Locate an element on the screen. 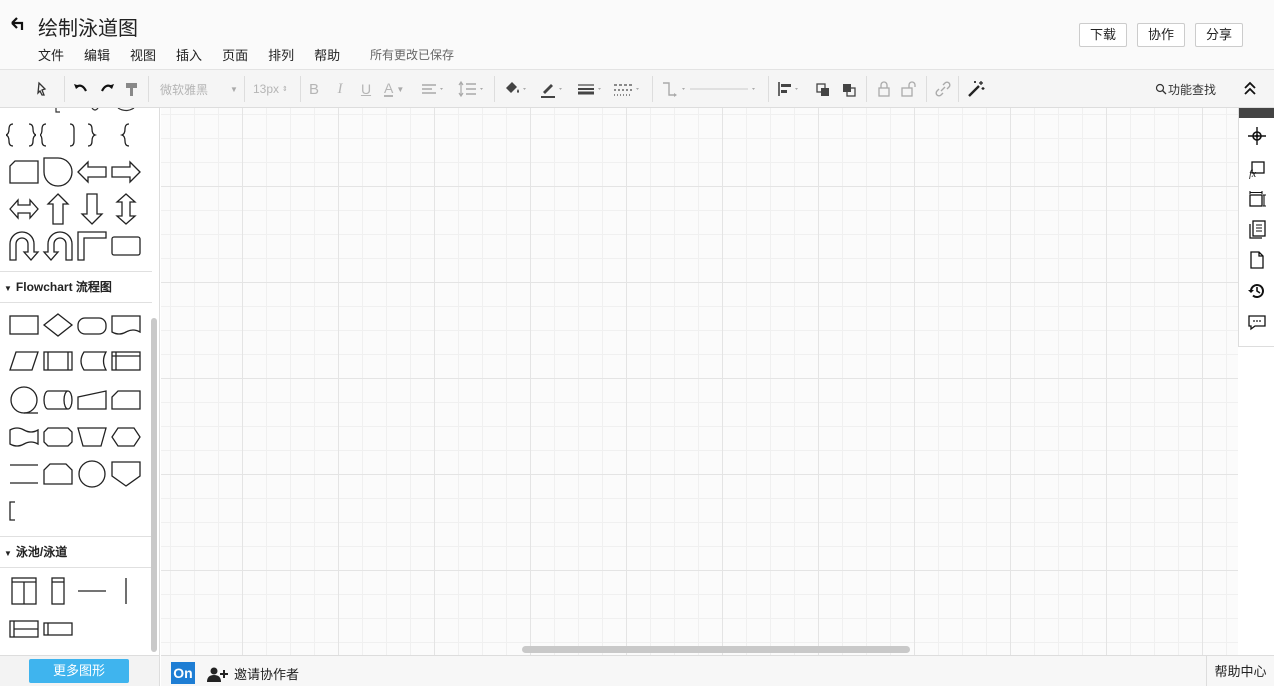  redo-icon is located at coordinates (107, 89).